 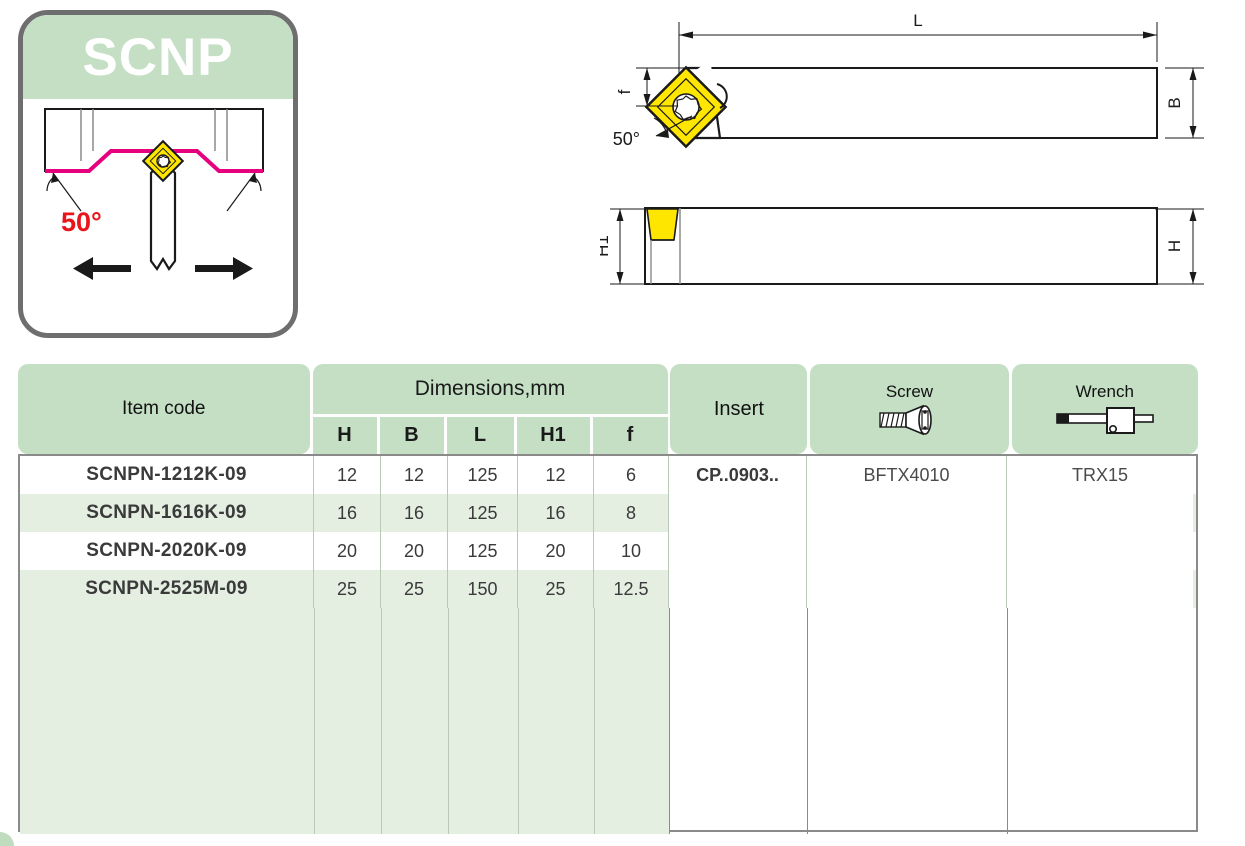 What do you see at coordinates (154, 194) in the screenshot?
I see `application-diagram-svg: 50°` at bounding box center [154, 194].